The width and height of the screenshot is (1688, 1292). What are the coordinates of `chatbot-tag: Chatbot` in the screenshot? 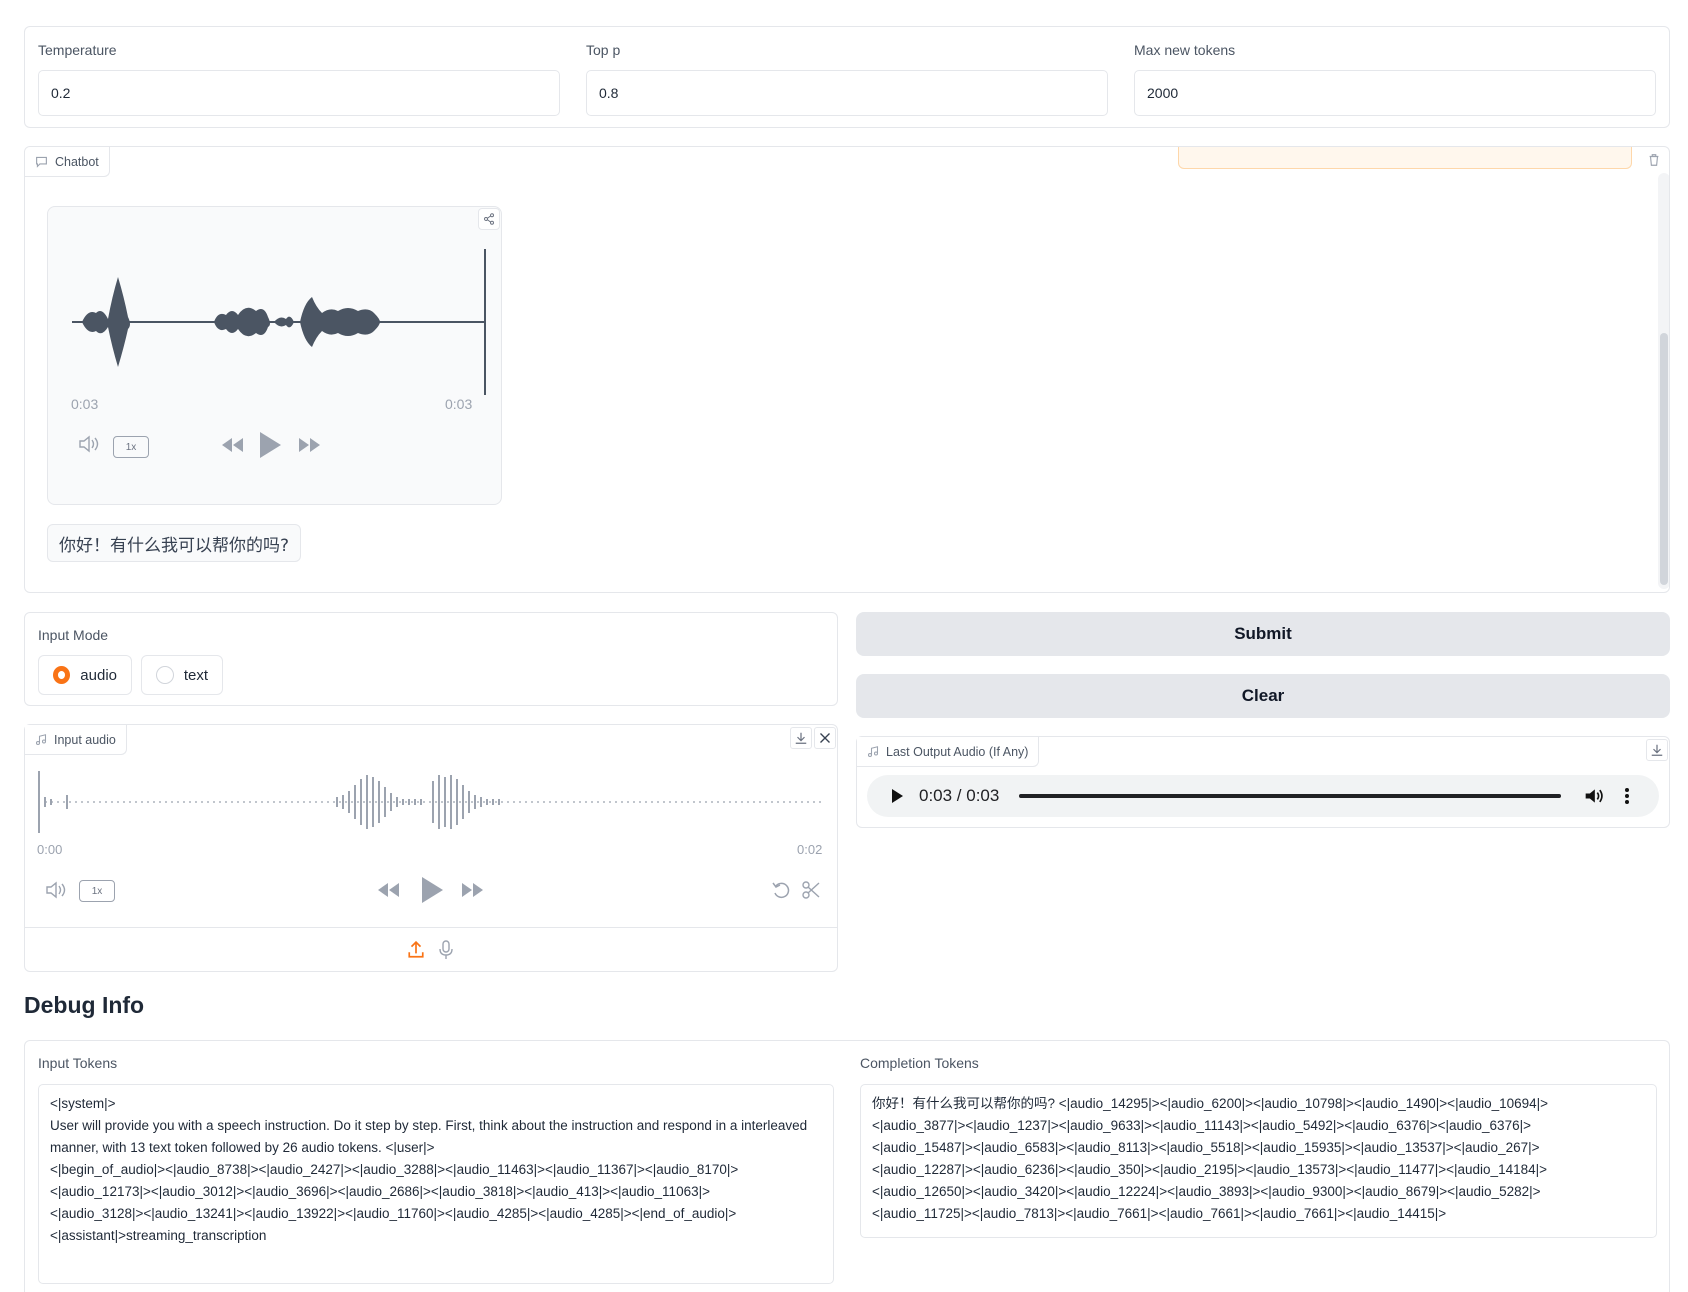 It's located at (67, 162).